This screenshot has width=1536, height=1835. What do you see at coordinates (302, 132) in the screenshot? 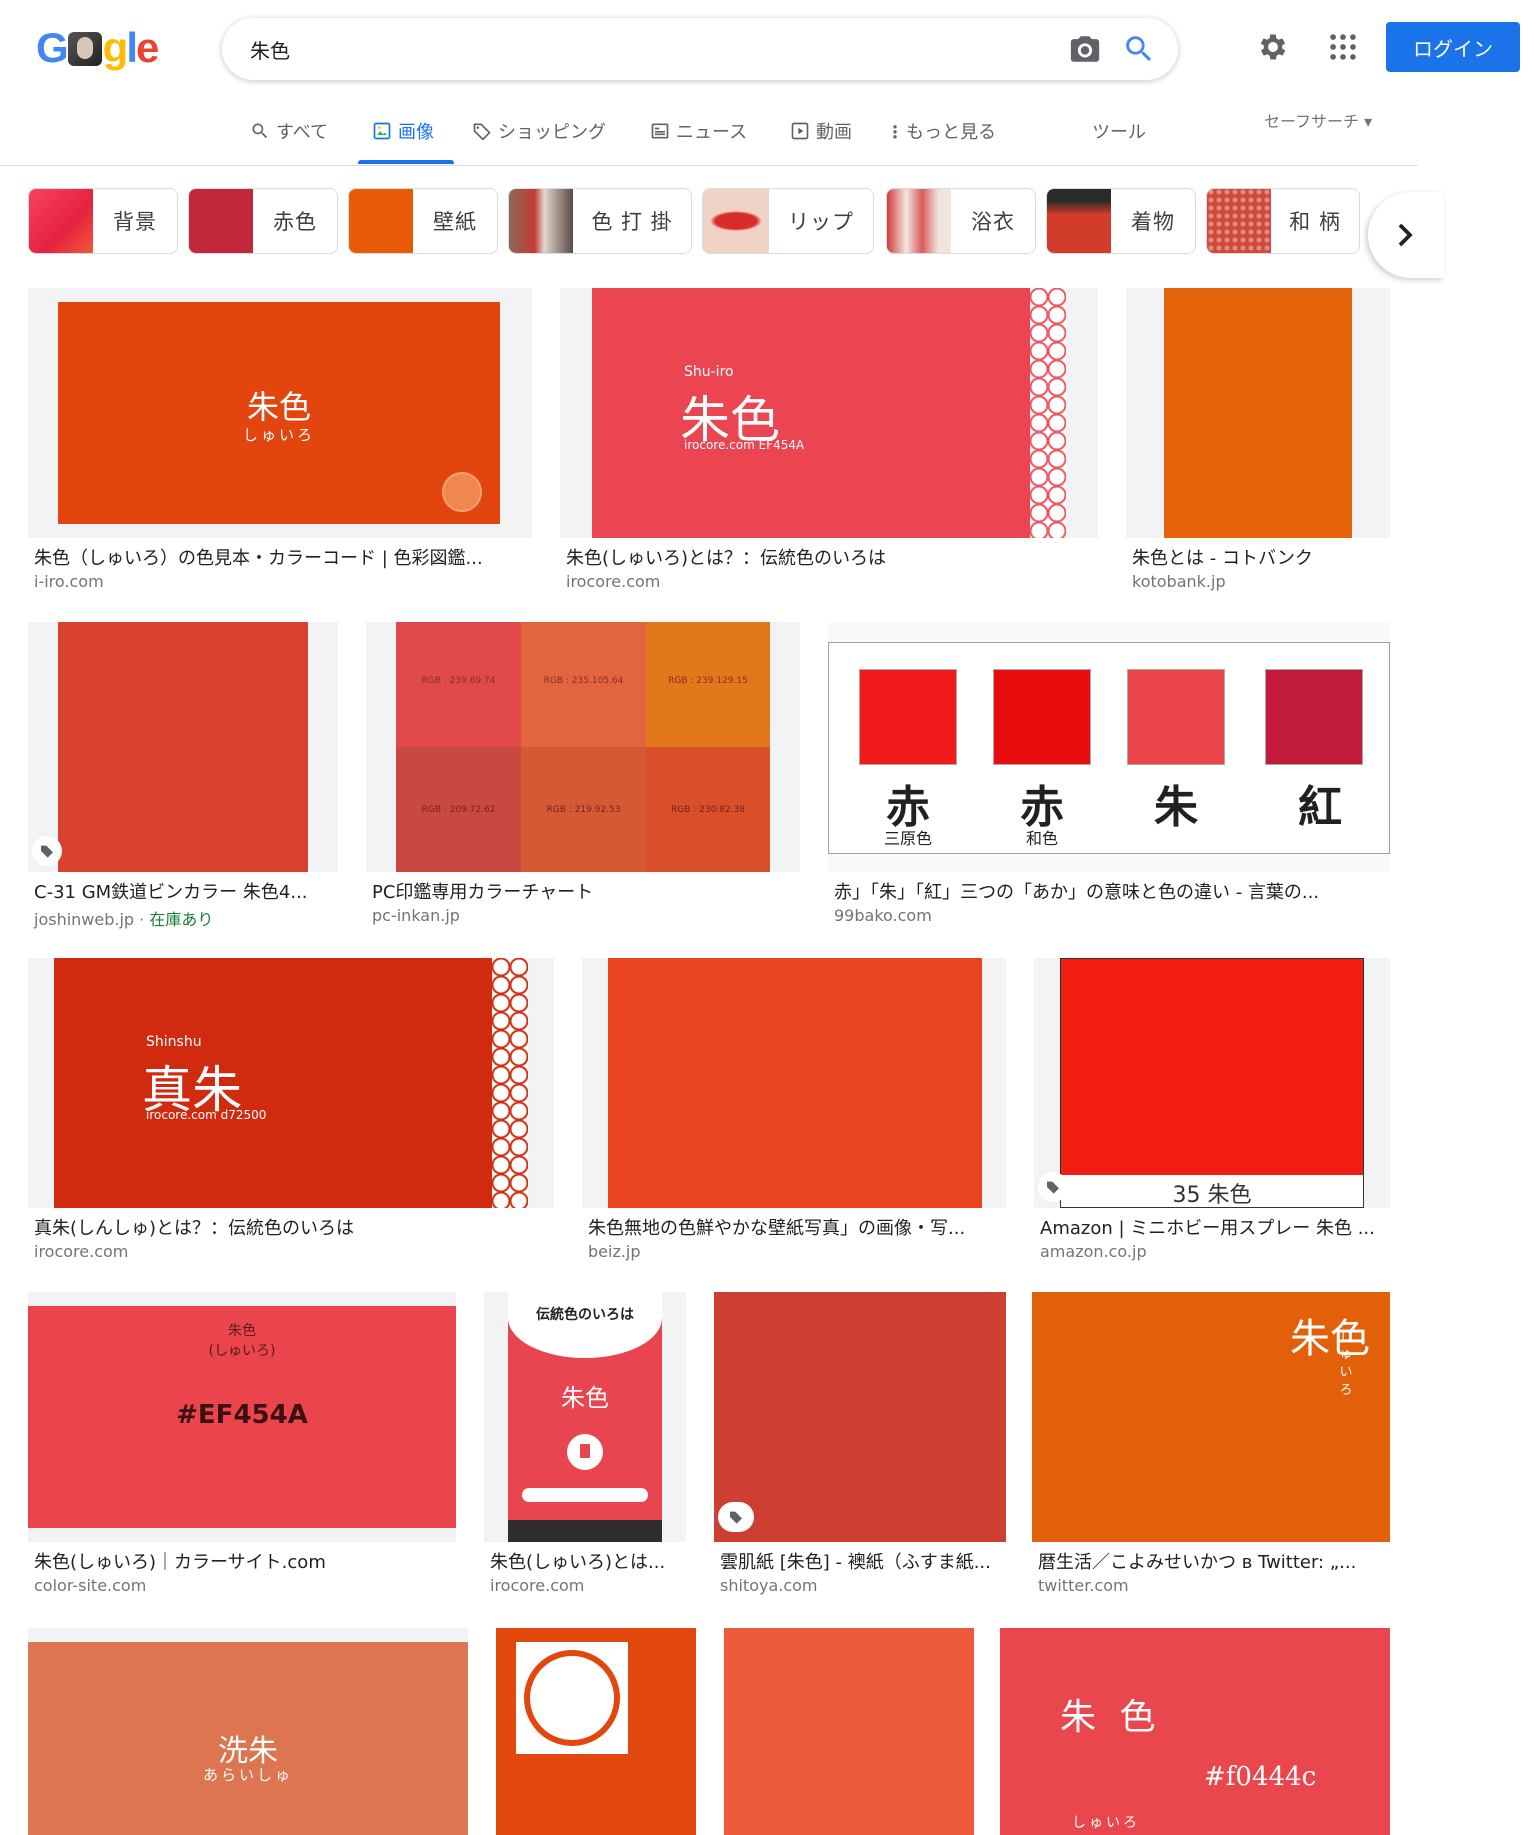
I see `tab-all-label: すべて` at bounding box center [302, 132].